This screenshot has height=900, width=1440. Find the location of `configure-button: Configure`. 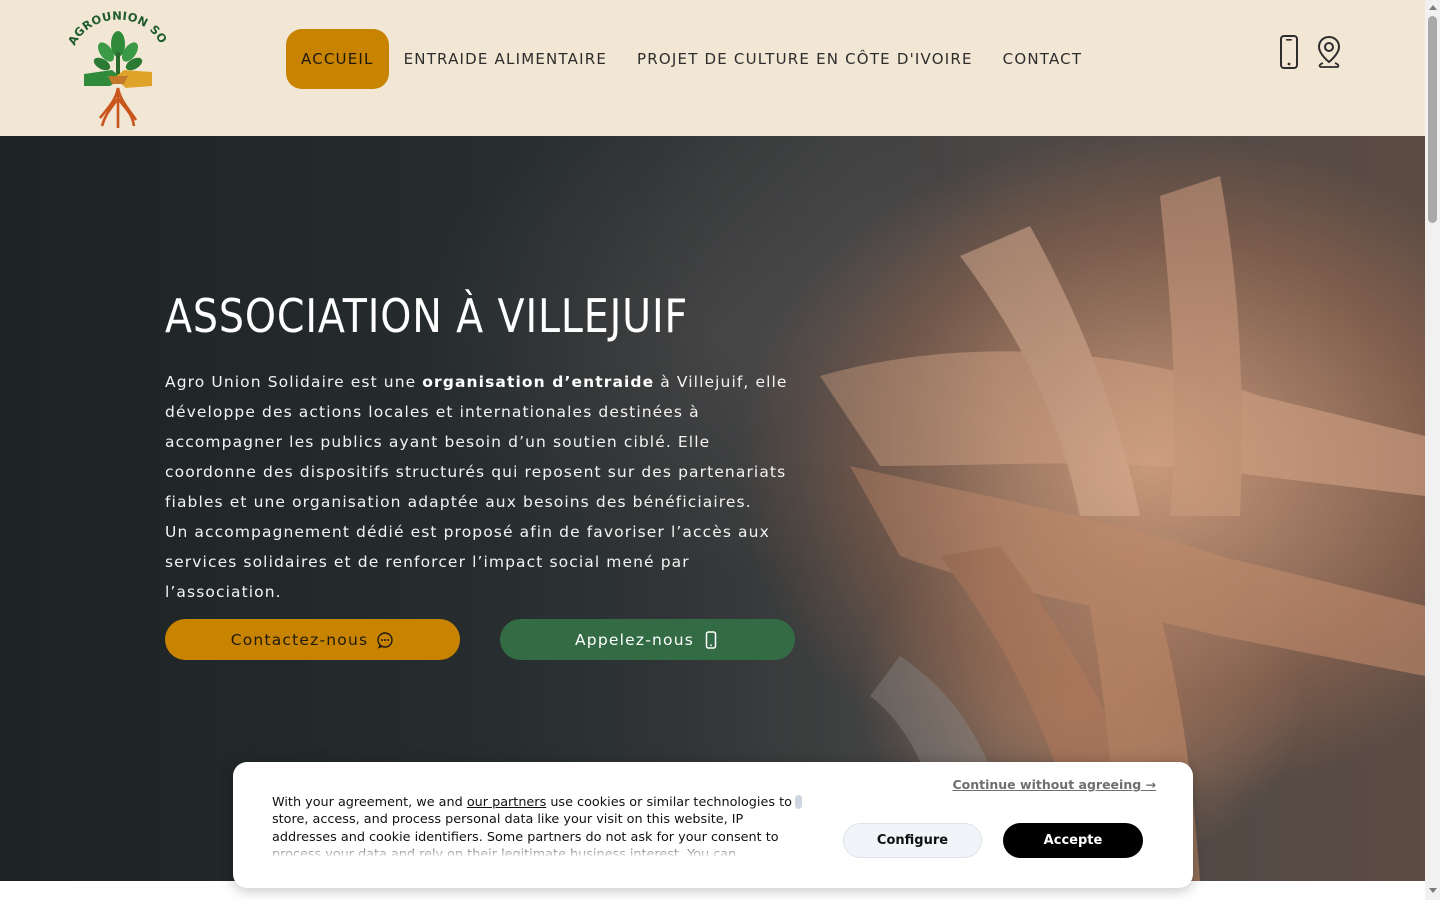

configure-button: Configure is located at coordinates (912, 840).